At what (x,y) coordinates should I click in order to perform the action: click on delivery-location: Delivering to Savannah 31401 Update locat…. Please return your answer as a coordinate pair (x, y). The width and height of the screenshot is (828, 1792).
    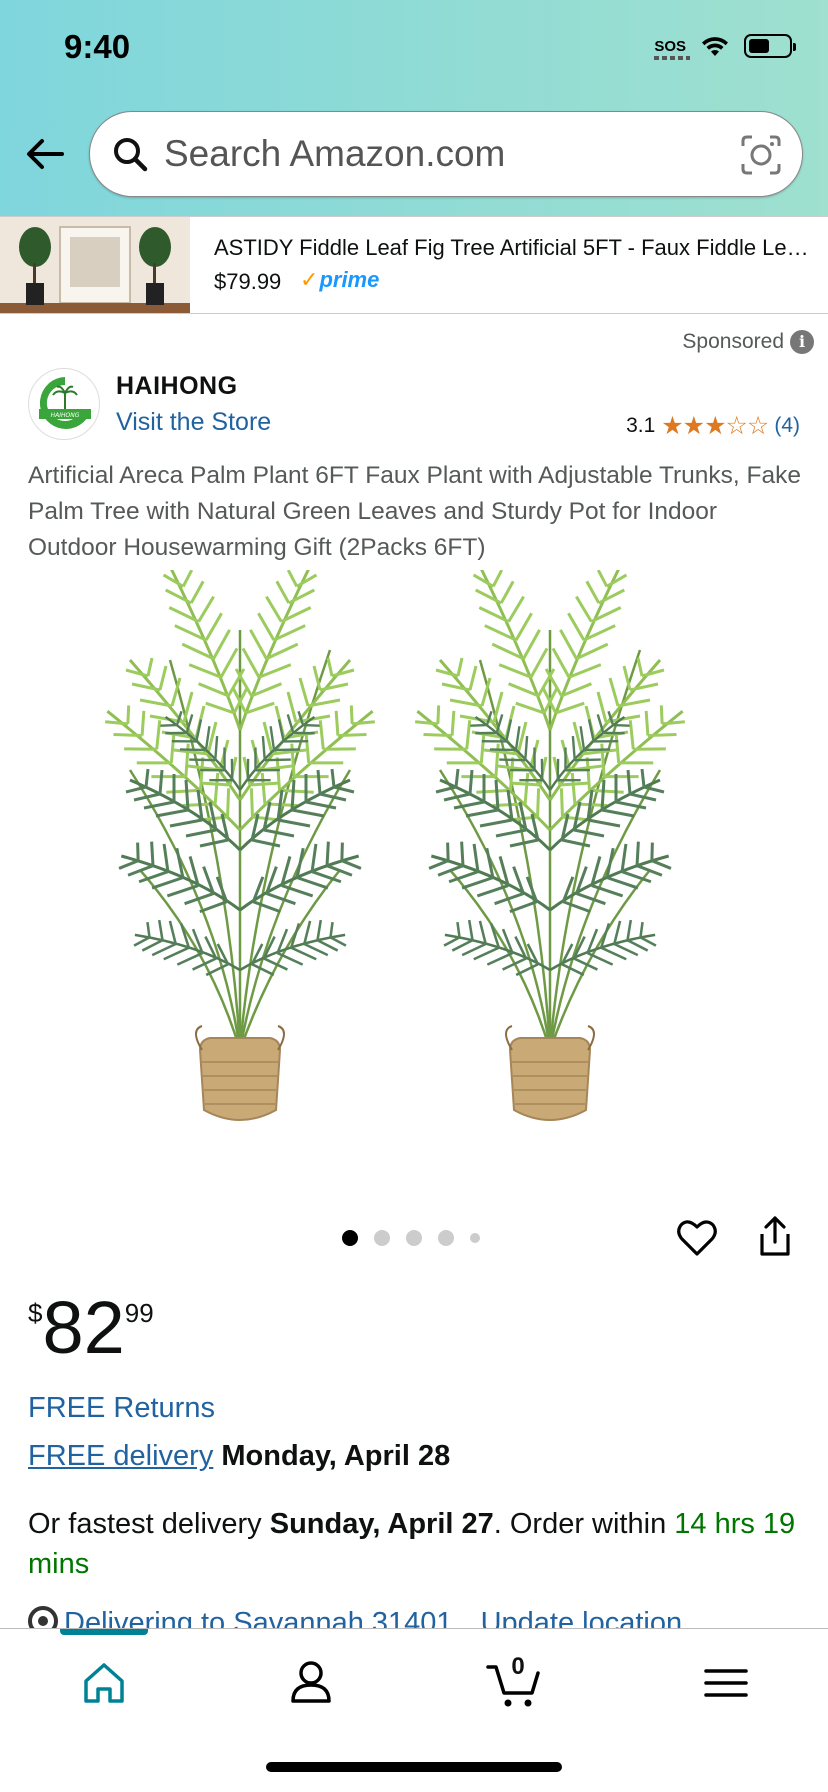
    Looking at the image, I should click on (418, 1617).